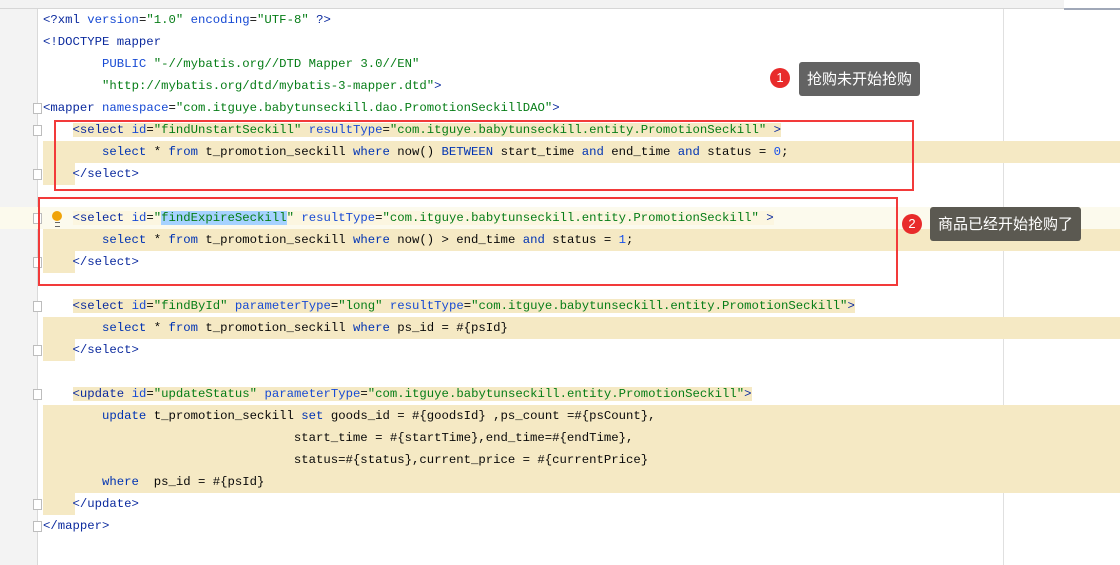 This screenshot has height=565, width=1120. I want to click on code-text: </mapper>, so click(76, 526).